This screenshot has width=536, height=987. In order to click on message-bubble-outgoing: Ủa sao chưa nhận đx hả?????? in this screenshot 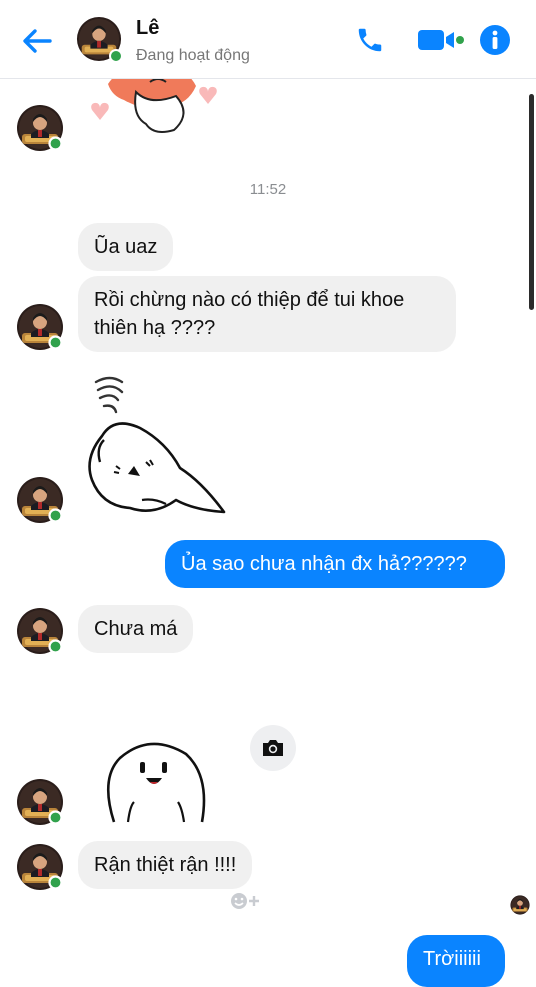, I will do `click(335, 564)`.